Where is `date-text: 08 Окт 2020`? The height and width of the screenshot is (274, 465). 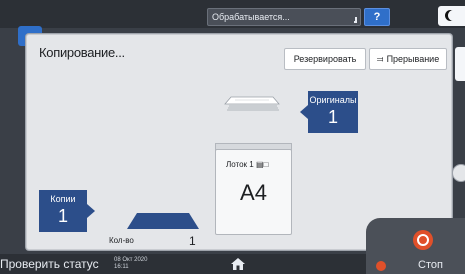 date-text: 08 Окт 2020 is located at coordinates (131, 260).